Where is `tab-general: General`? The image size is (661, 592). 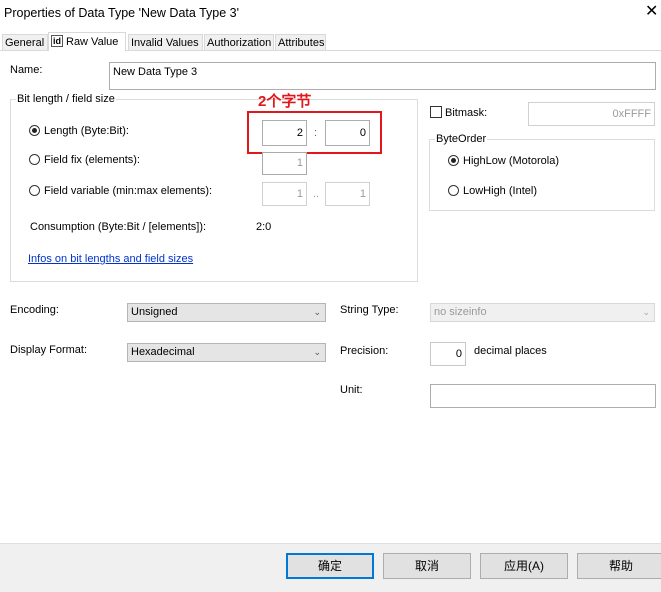
tab-general: General is located at coordinates (25, 42).